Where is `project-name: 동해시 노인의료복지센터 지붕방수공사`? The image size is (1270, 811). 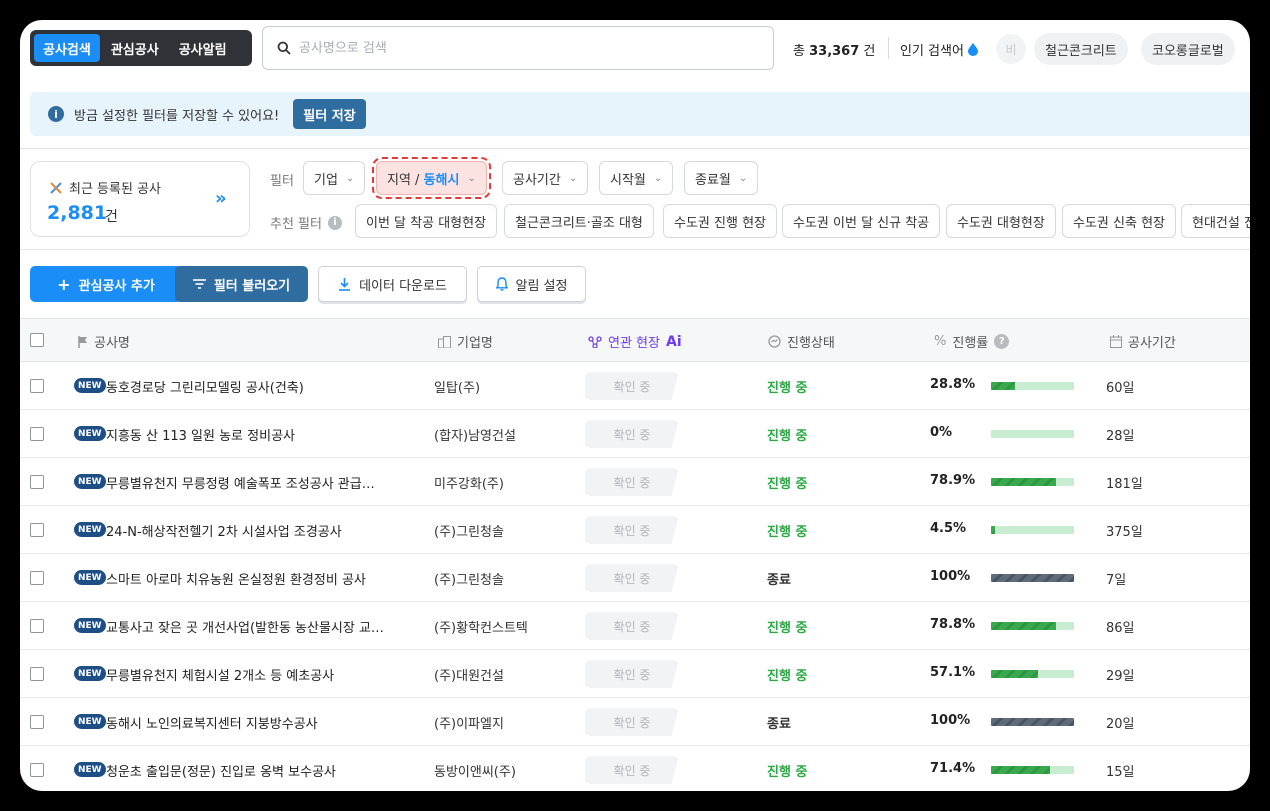 project-name: 동해시 노인의료복지센터 지붕방수공사 is located at coordinates (256, 722).